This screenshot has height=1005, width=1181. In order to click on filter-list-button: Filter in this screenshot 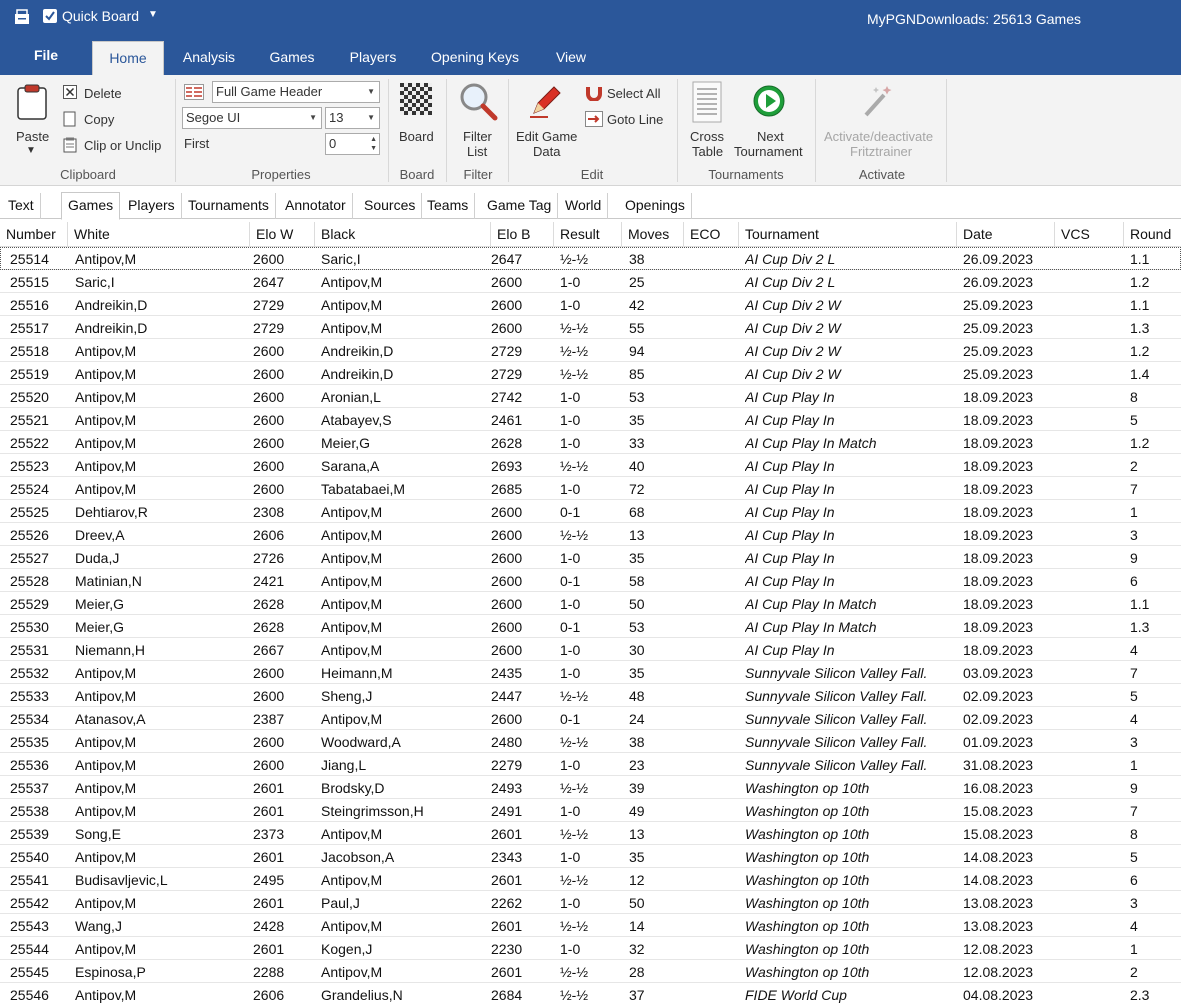, I will do `click(477, 136)`.